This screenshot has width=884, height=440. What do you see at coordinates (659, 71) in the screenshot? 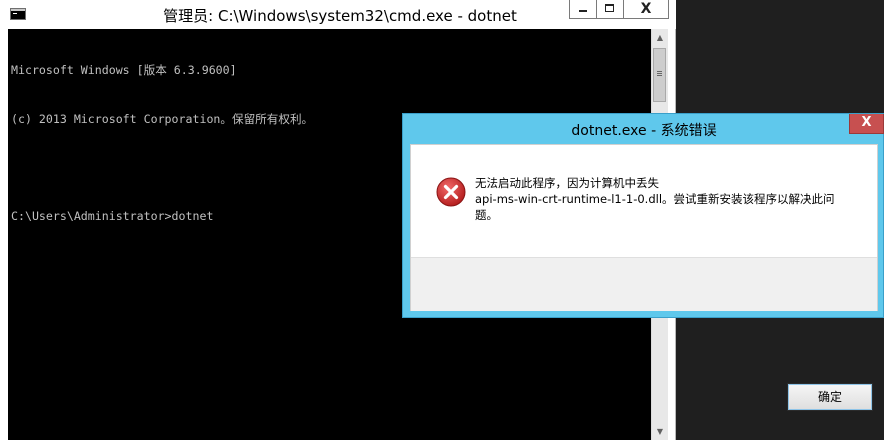
I see `grip-icon` at bounding box center [659, 71].